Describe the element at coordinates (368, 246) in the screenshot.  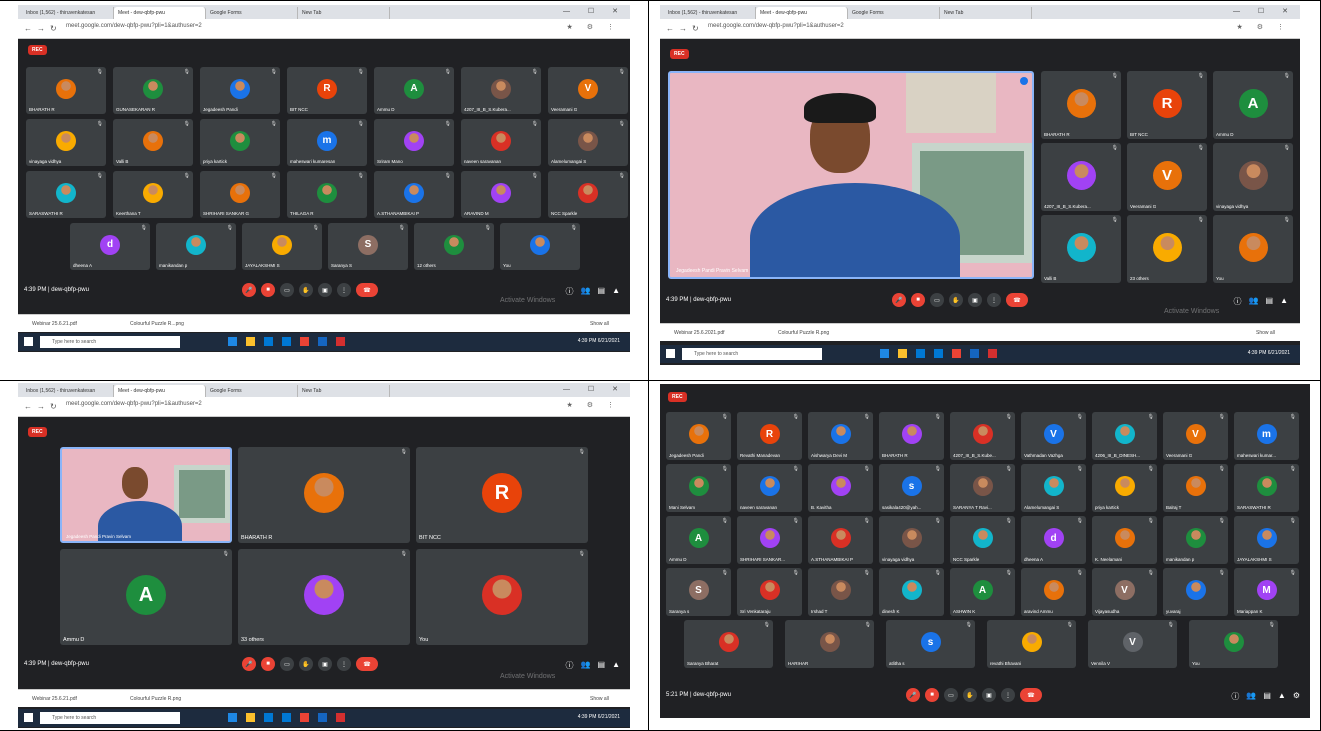
I see `participant-tile: S 🎙 Saranya S` at that location.